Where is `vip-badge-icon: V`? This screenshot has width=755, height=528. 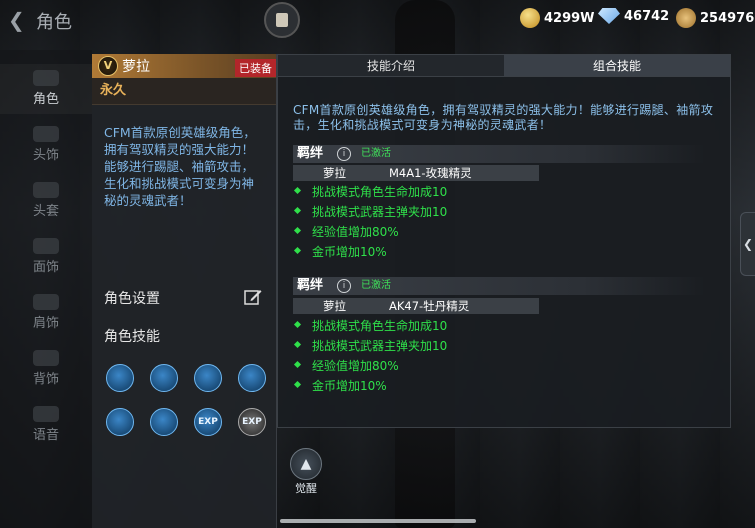 vip-badge-icon: V is located at coordinates (108, 66).